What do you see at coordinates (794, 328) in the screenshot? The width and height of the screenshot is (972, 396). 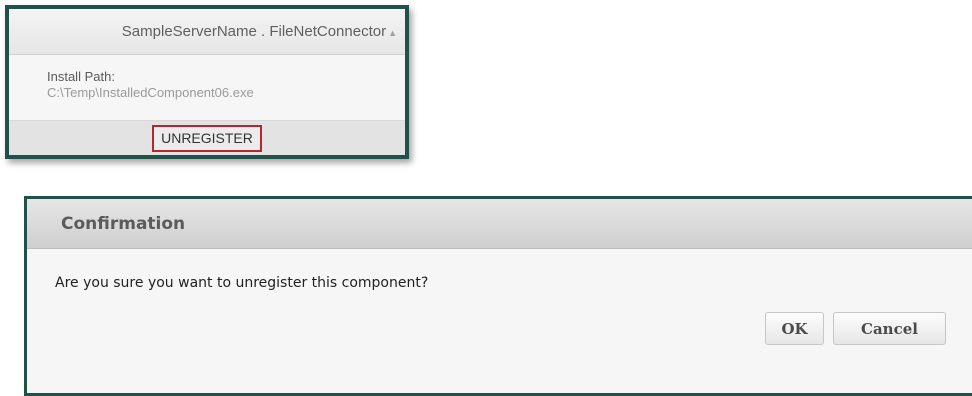 I see `ok-button: OK` at bounding box center [794, 328].